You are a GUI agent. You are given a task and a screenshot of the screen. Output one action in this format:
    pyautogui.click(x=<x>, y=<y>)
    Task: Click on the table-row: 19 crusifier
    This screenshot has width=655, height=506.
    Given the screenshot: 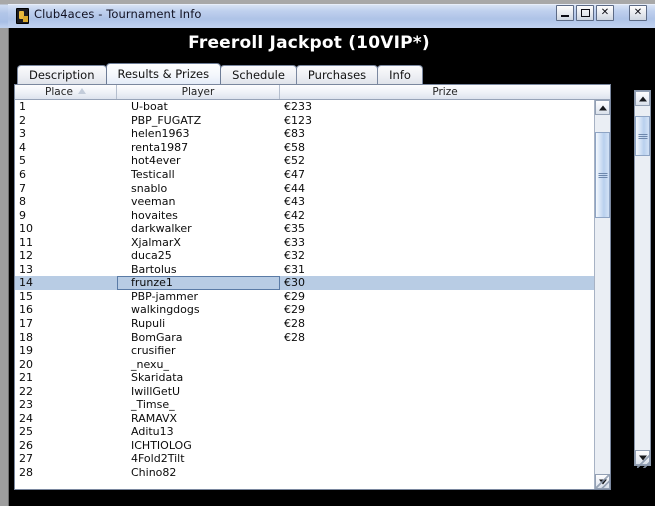 What is the action you would take?
    pyautogui.click(x=305, y=351)
    